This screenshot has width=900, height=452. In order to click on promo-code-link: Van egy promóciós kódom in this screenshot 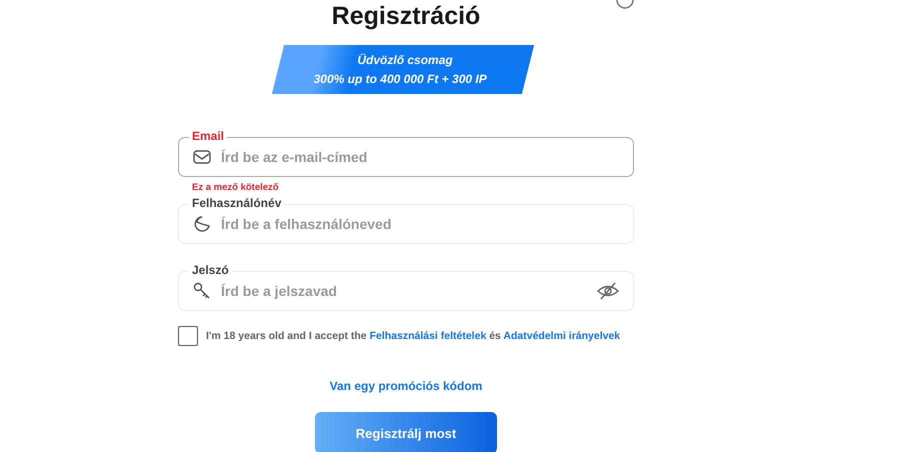, I will do `click(406, 386)`.